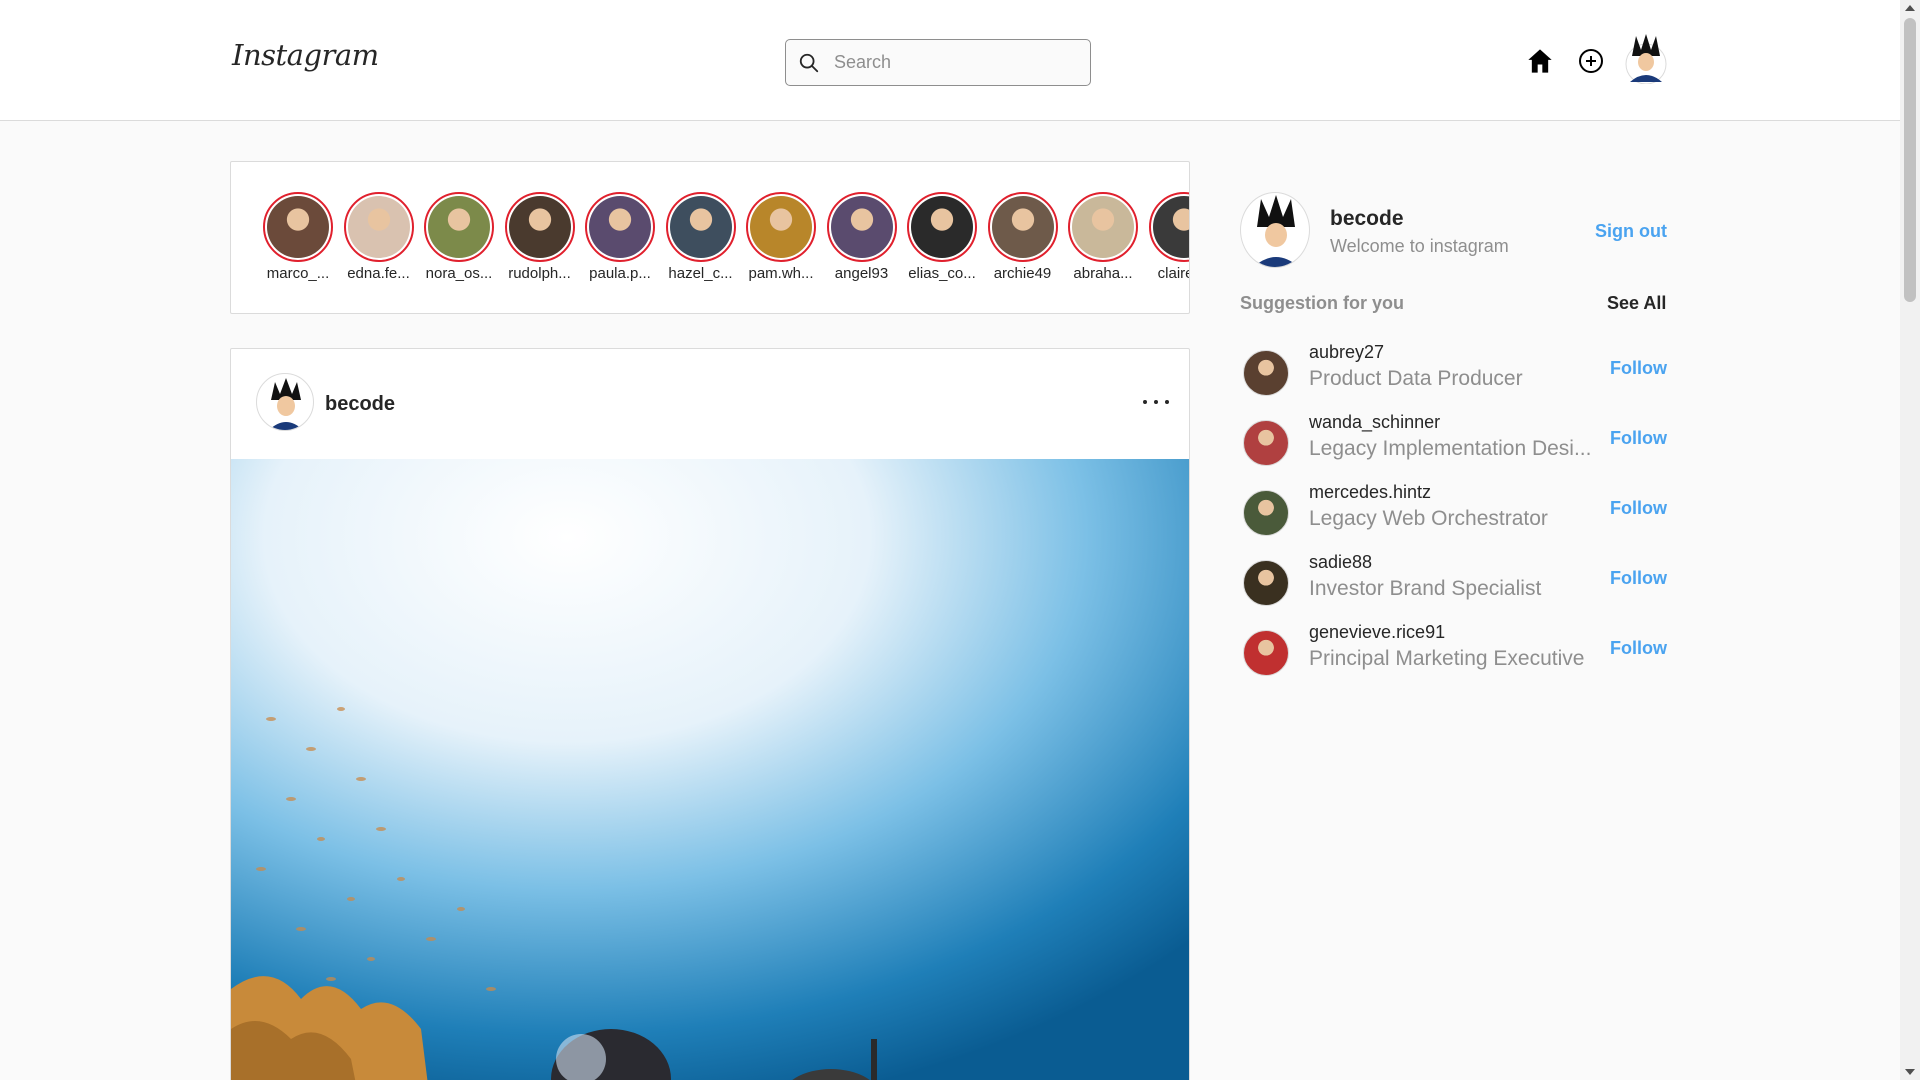  What do you see at coordinates (1367, 219) in the screenshot?
I see `sidebar-username: becode` at bounding box center [1367, 219].